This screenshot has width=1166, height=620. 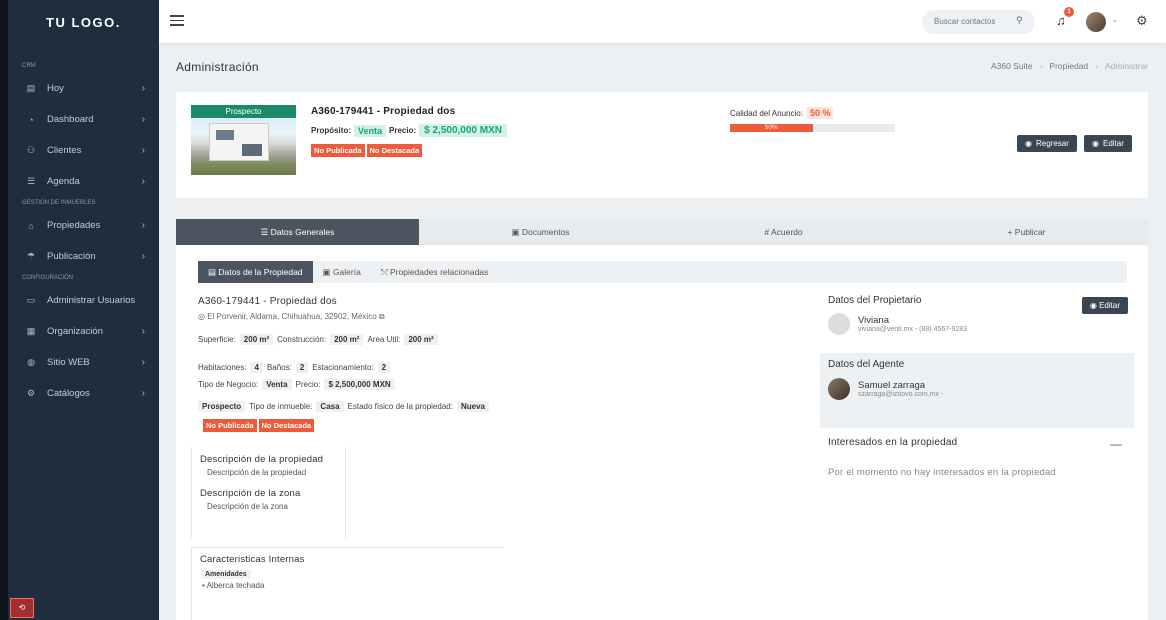 What do you see at coordinates (302, 367) in the screenshot?
I see `banos-value: 2` at bounding box center [302, 367].